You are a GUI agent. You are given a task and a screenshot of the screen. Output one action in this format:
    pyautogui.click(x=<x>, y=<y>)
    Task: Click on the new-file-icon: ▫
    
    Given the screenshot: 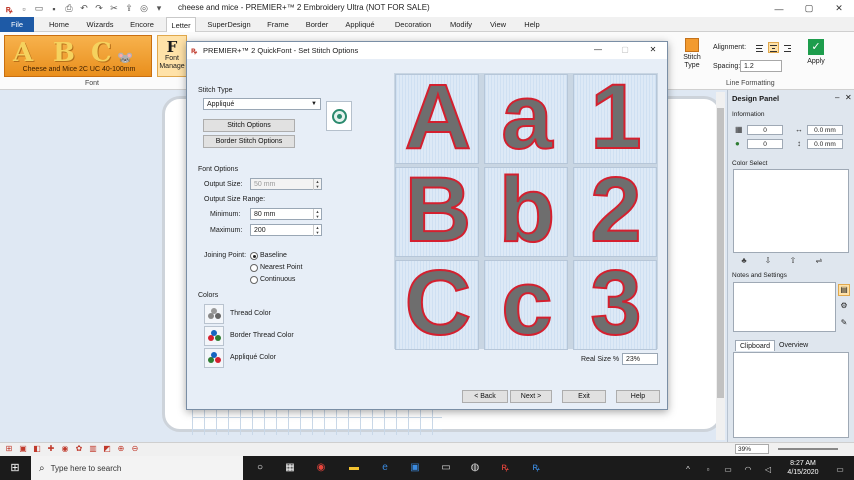 What is the action you would take?
    pyautogui.click(x=24, y=9)
    